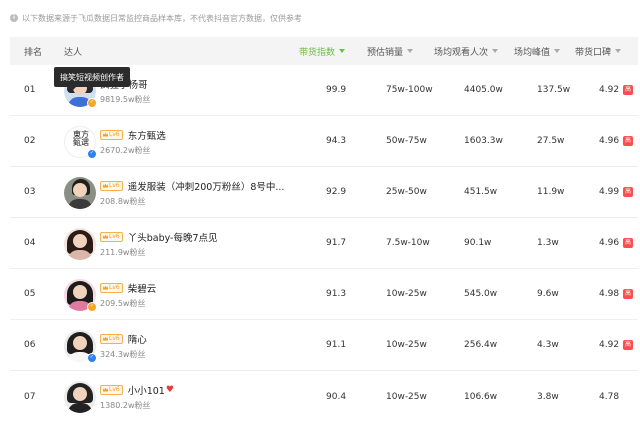  Describe the element at coordinates (593, 52) in the screenshot. I see `column-header-rating-label: 带货口碑` at that location.